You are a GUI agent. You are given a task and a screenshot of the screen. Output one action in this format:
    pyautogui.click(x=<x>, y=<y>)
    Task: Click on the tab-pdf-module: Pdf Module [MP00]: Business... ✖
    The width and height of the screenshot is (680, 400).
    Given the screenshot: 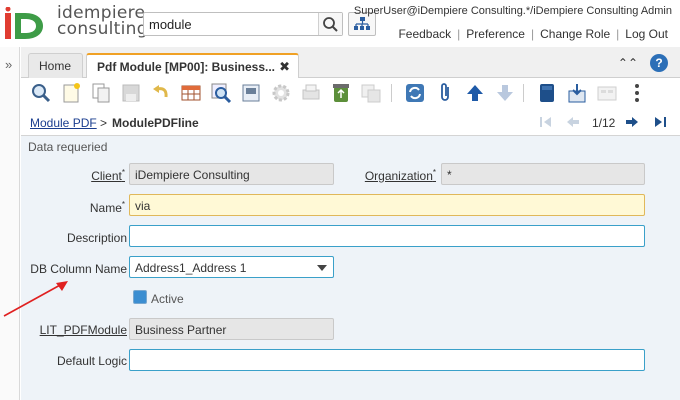 What is the action you would take?
    pyautogui.click(x=192, y=66)
    